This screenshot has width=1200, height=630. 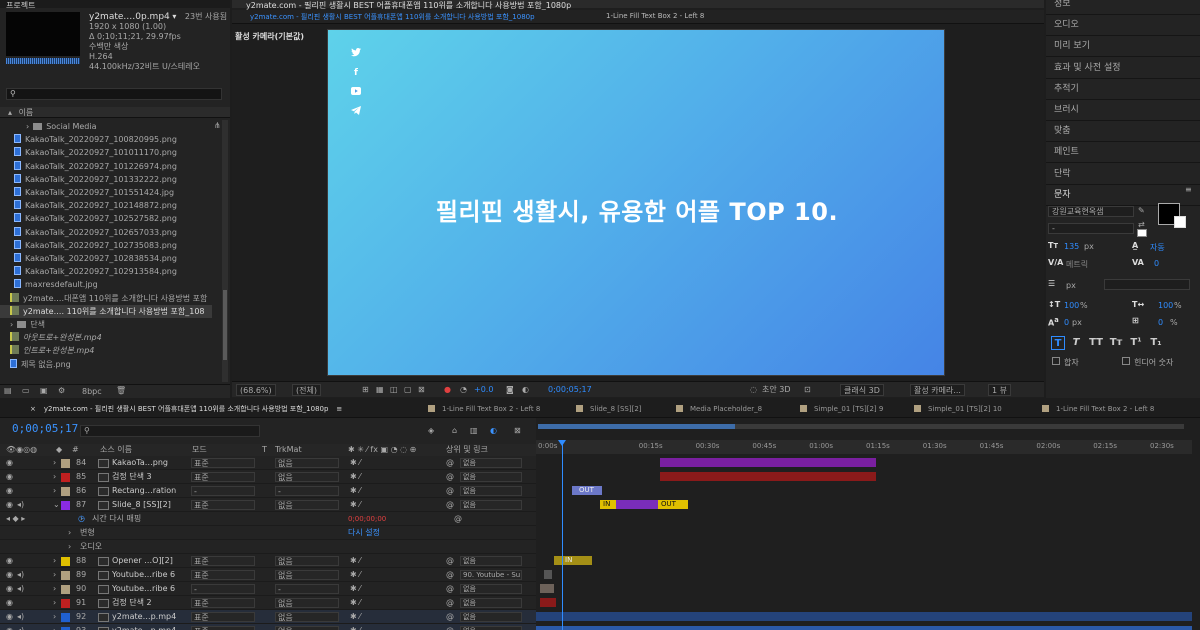 What do you see at coordinates (174, 16) in the screenshot?
I see `item-dropdown-icon: ▾` at bounding box center [174, 16].